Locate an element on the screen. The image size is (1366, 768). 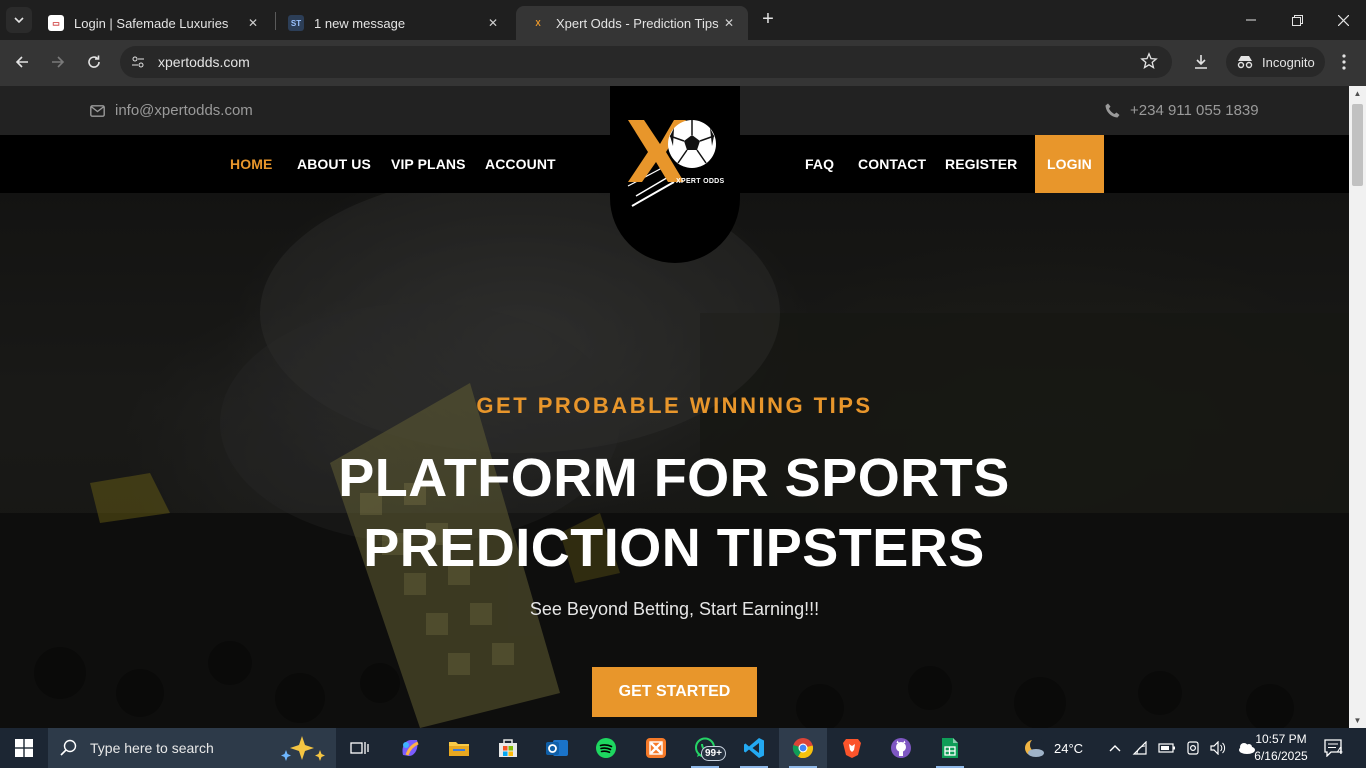
tab-safemade: ▭ Login | Safemade Luxuries ✕ is located at coordinates (153, 23).